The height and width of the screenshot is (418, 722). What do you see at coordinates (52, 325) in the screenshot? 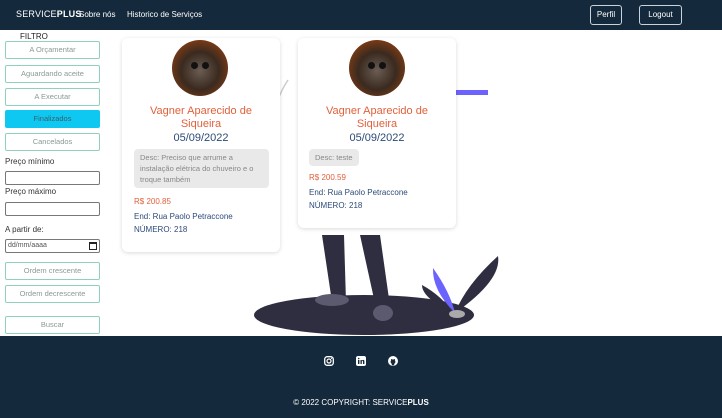
I see `search-button: Buscar` at bounding box center [52, 325].